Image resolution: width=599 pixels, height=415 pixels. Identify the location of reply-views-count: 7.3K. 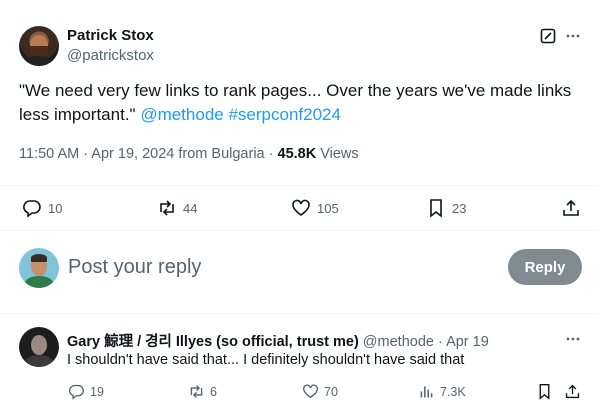
(453, 391).